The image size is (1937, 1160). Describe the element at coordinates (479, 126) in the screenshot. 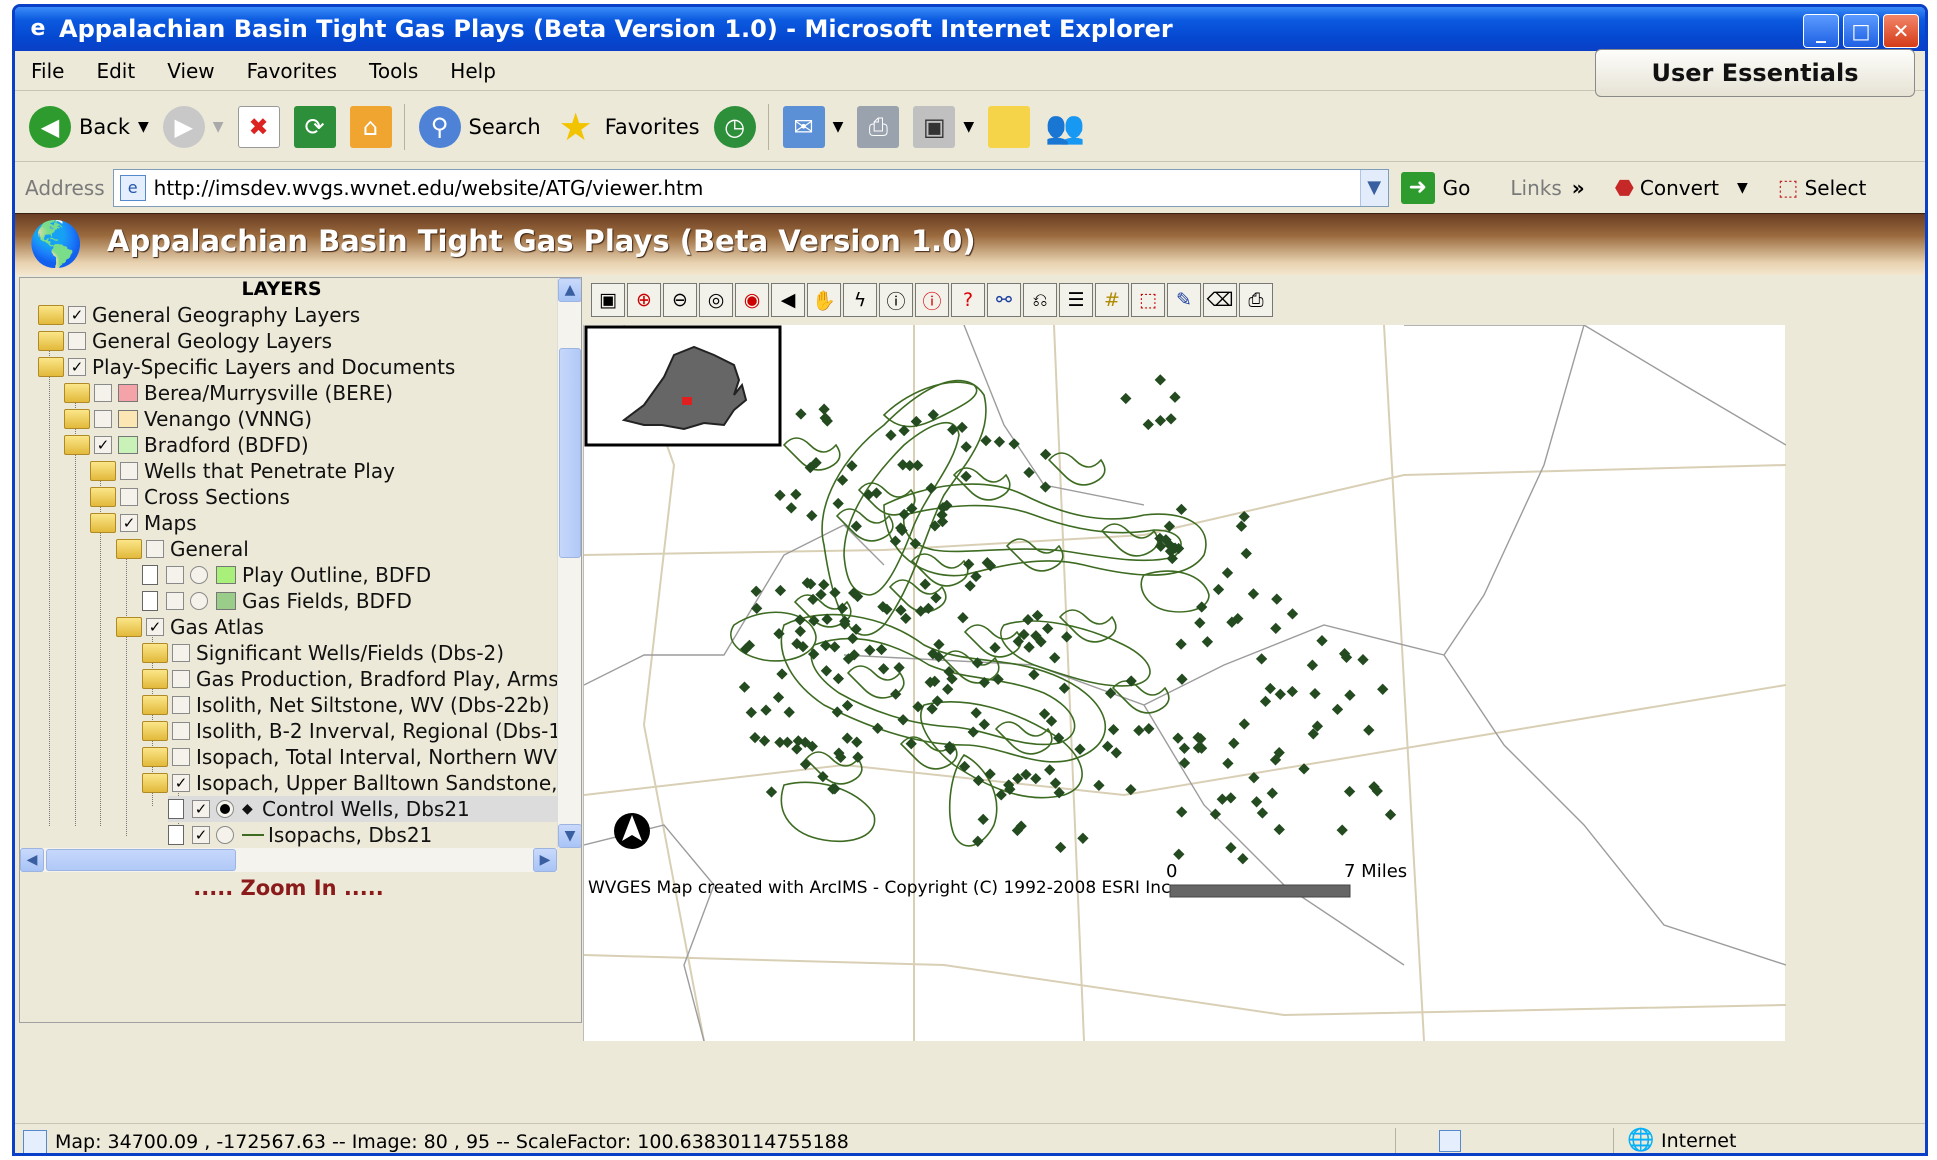

I see `search-button: ⚲ Search` at that location.